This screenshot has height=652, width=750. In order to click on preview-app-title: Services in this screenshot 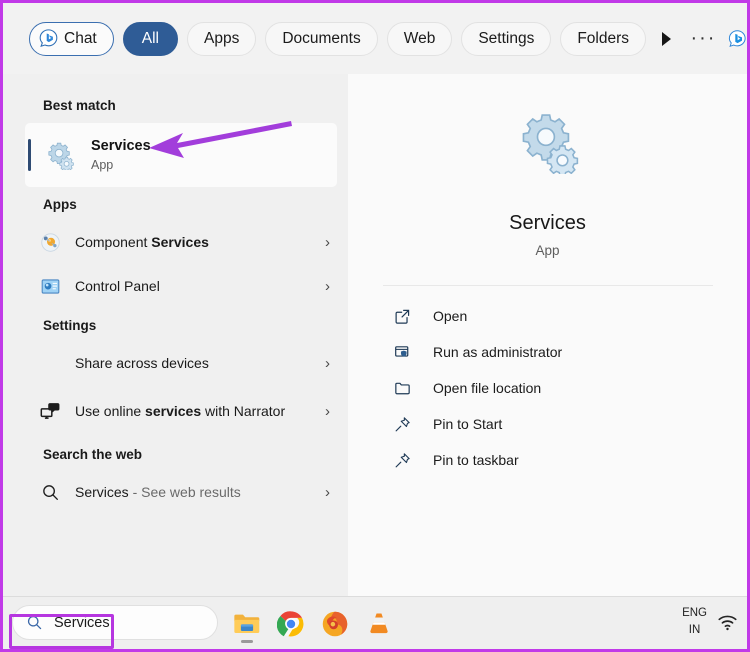, I will do `click(547, 223)`.